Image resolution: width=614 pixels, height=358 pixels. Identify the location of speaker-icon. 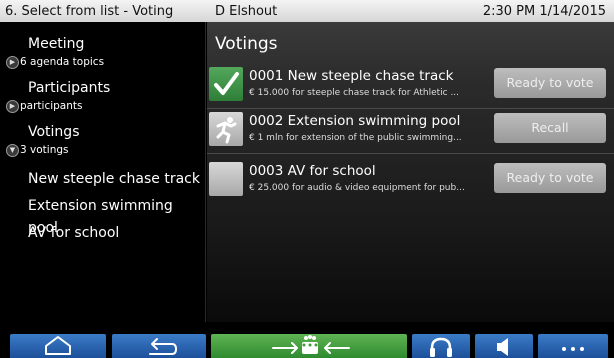
(502, 347).